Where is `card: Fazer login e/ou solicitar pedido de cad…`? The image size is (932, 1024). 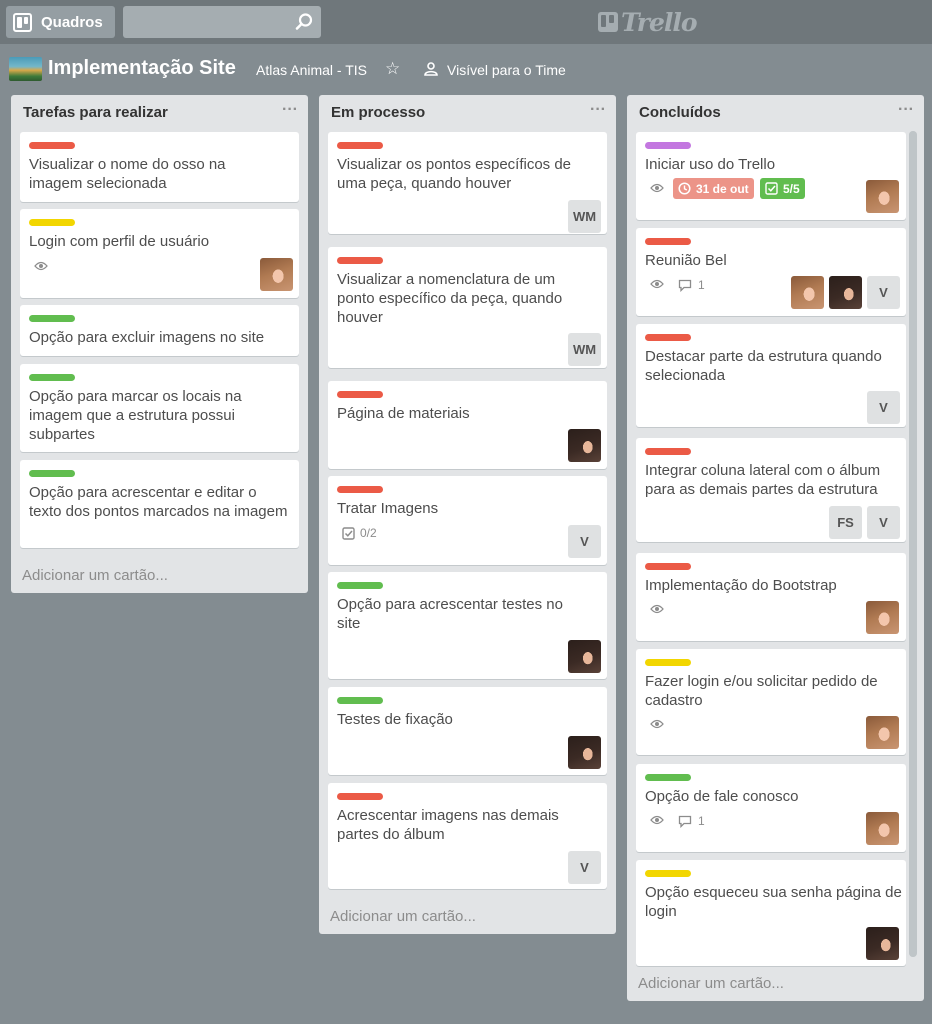 card: Fazer login e/ou solicitar pedido de cad… is located at coordinates (771, 702).